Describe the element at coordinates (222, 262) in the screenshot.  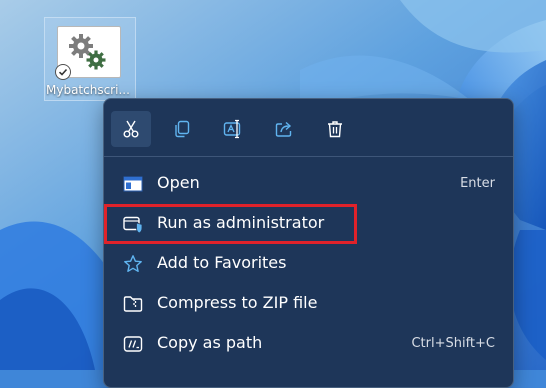
I see `menu-item-label: Add to Favorites` at that location.